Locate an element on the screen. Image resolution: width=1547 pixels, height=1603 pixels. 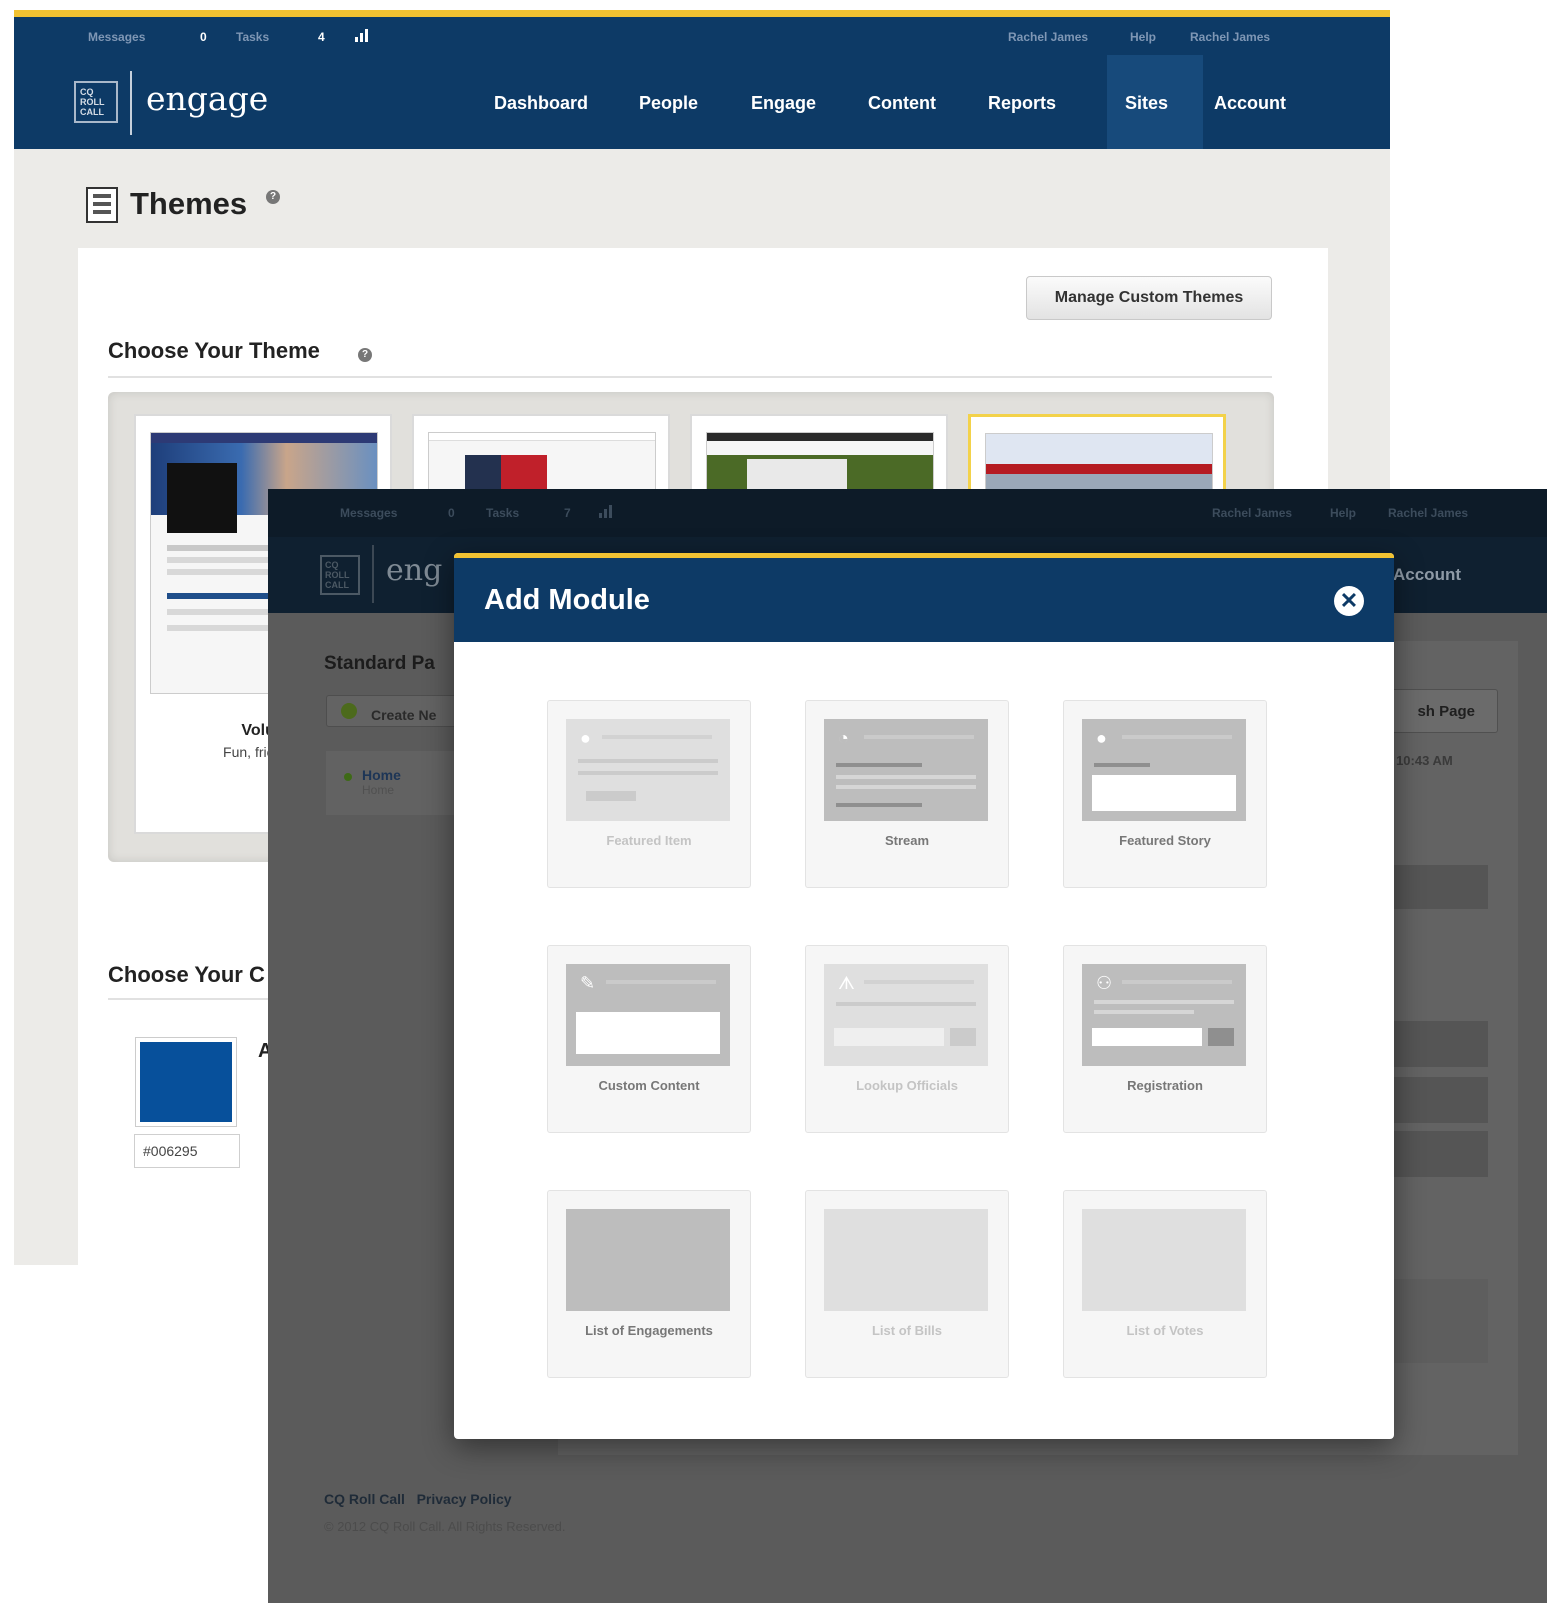
edit-icon: ✎ is located at coordinates (588, 983).